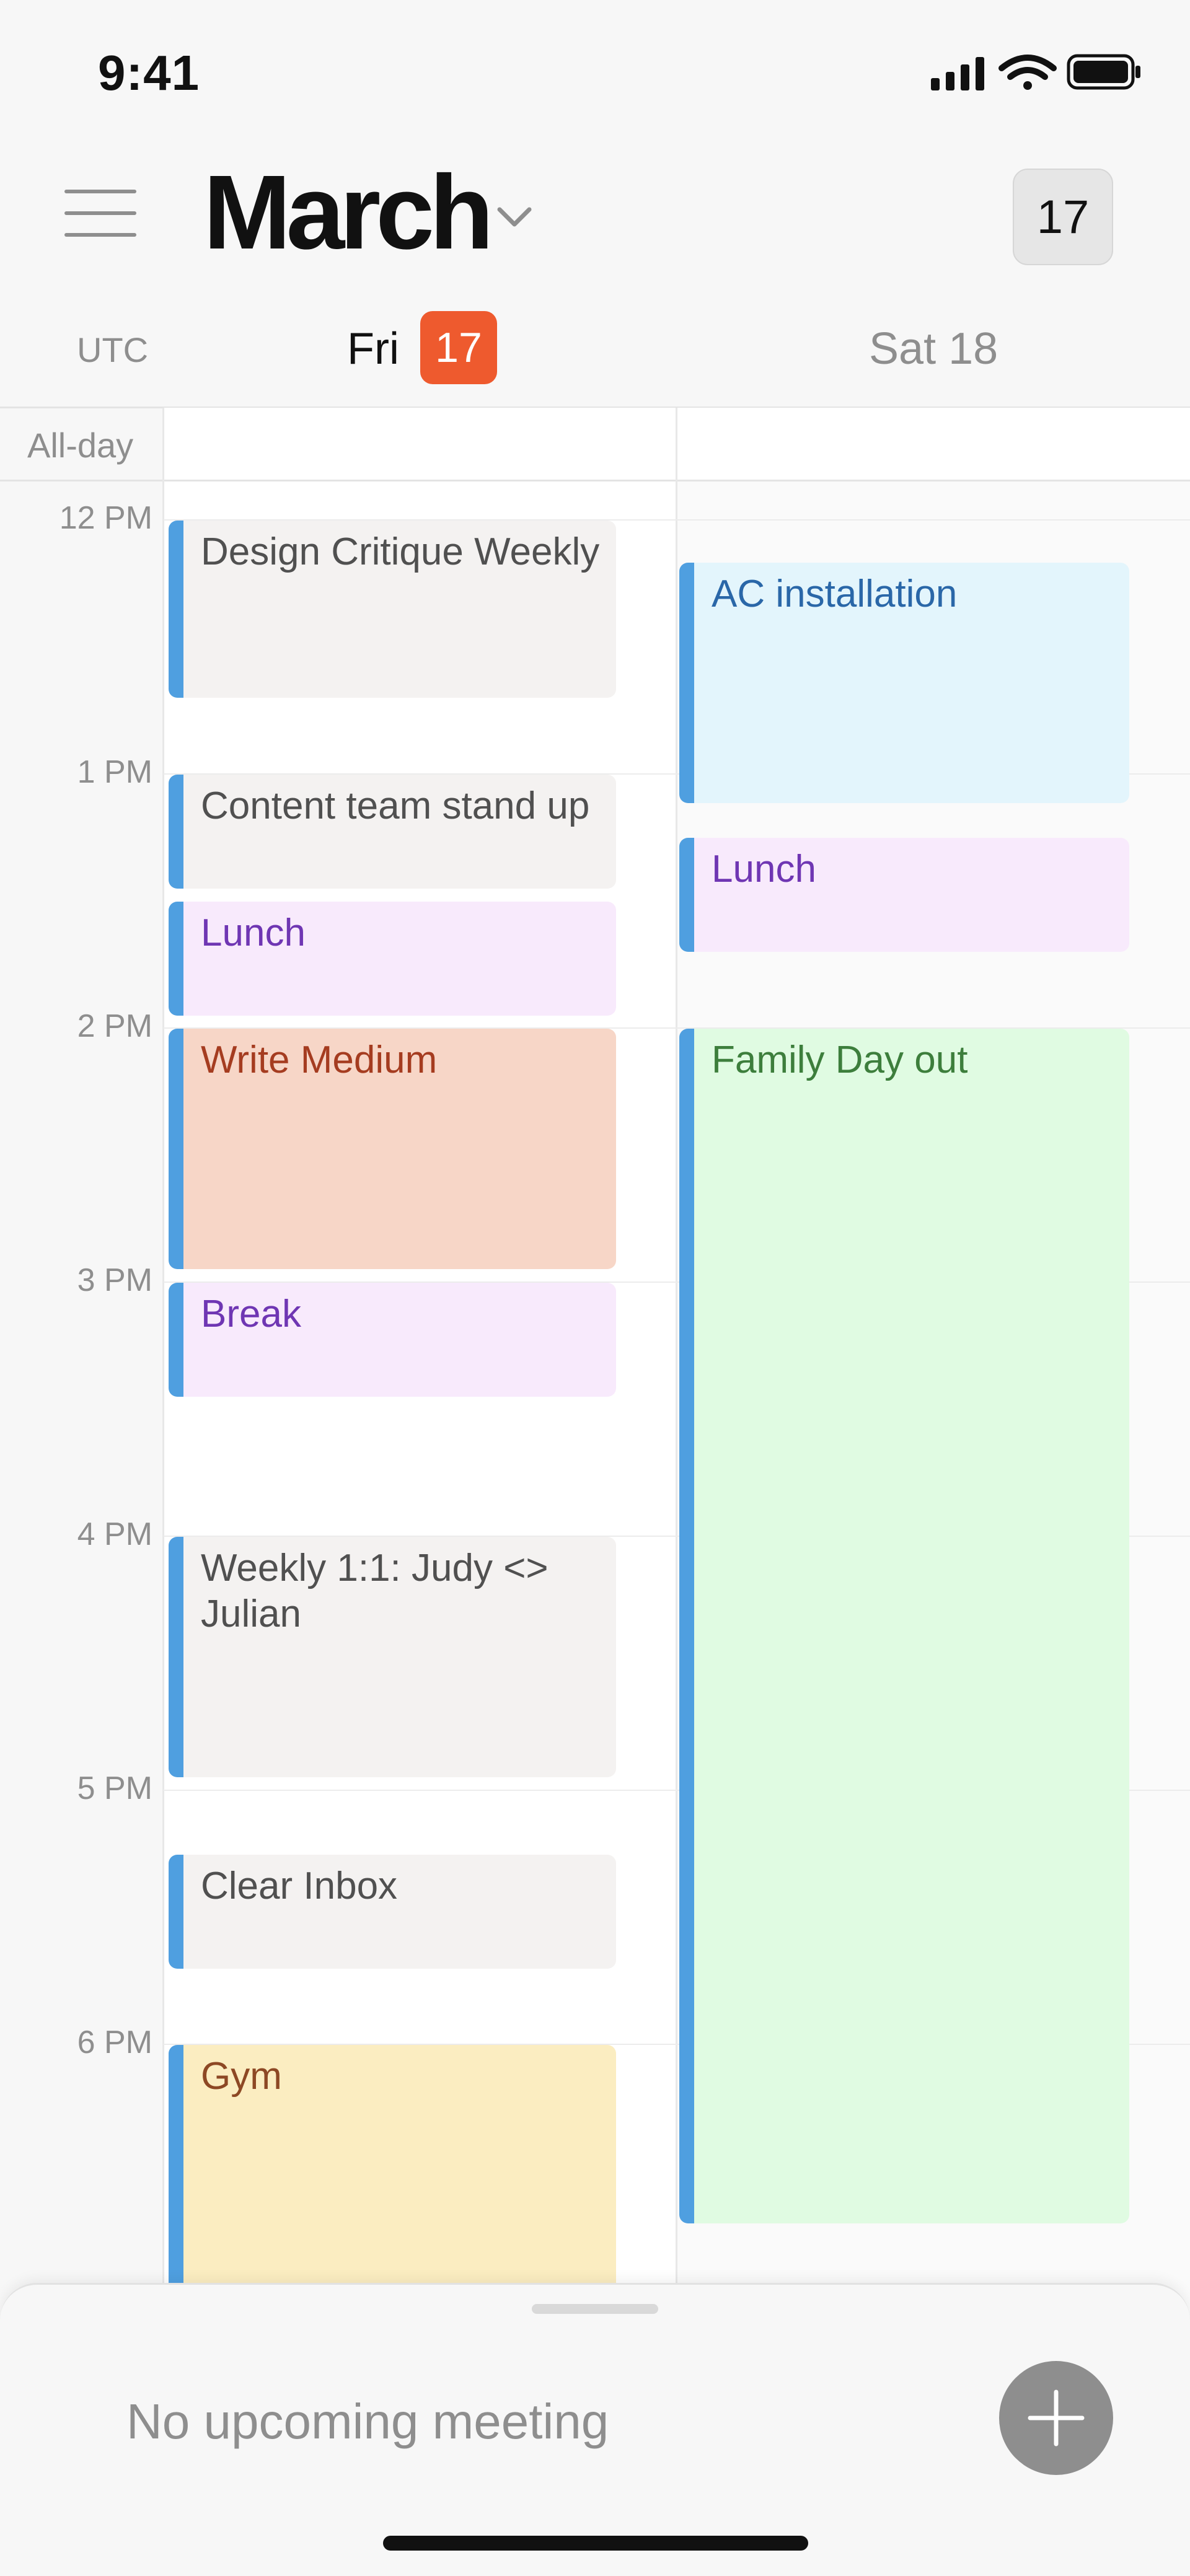 The height and width of the screenshot is (2576, 1190). Describe the element at coordinates (392, 609) in the screenshot. I see `event-design-critique: Design Critique Weekly` at that location.